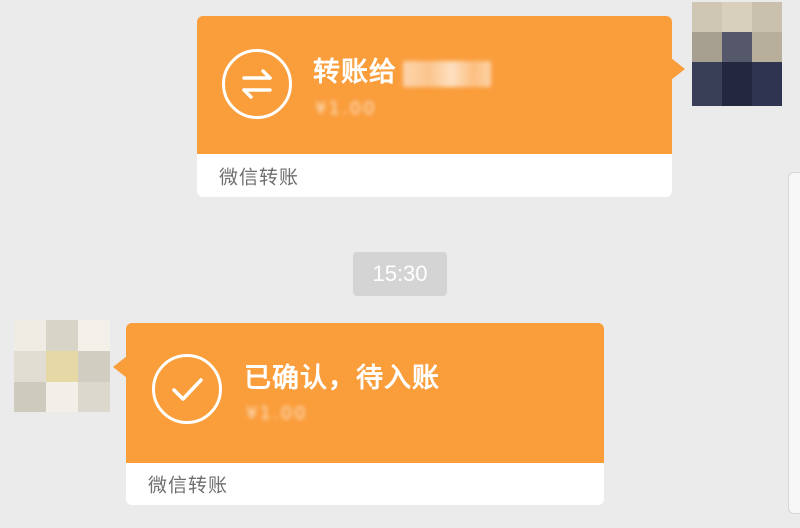  What do you see at coordinates (447, 73) in the screenshot?
I see `recipient-name-redacted` at bounding box center [447, 73].